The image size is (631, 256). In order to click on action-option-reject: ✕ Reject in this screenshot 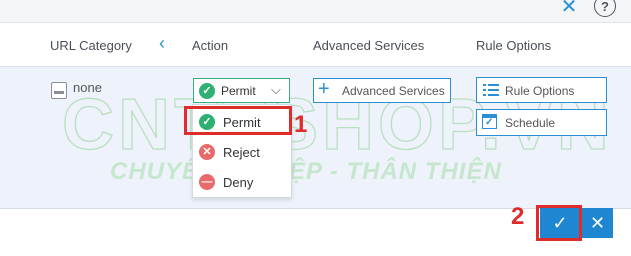, I will do `click(242, 152)`.